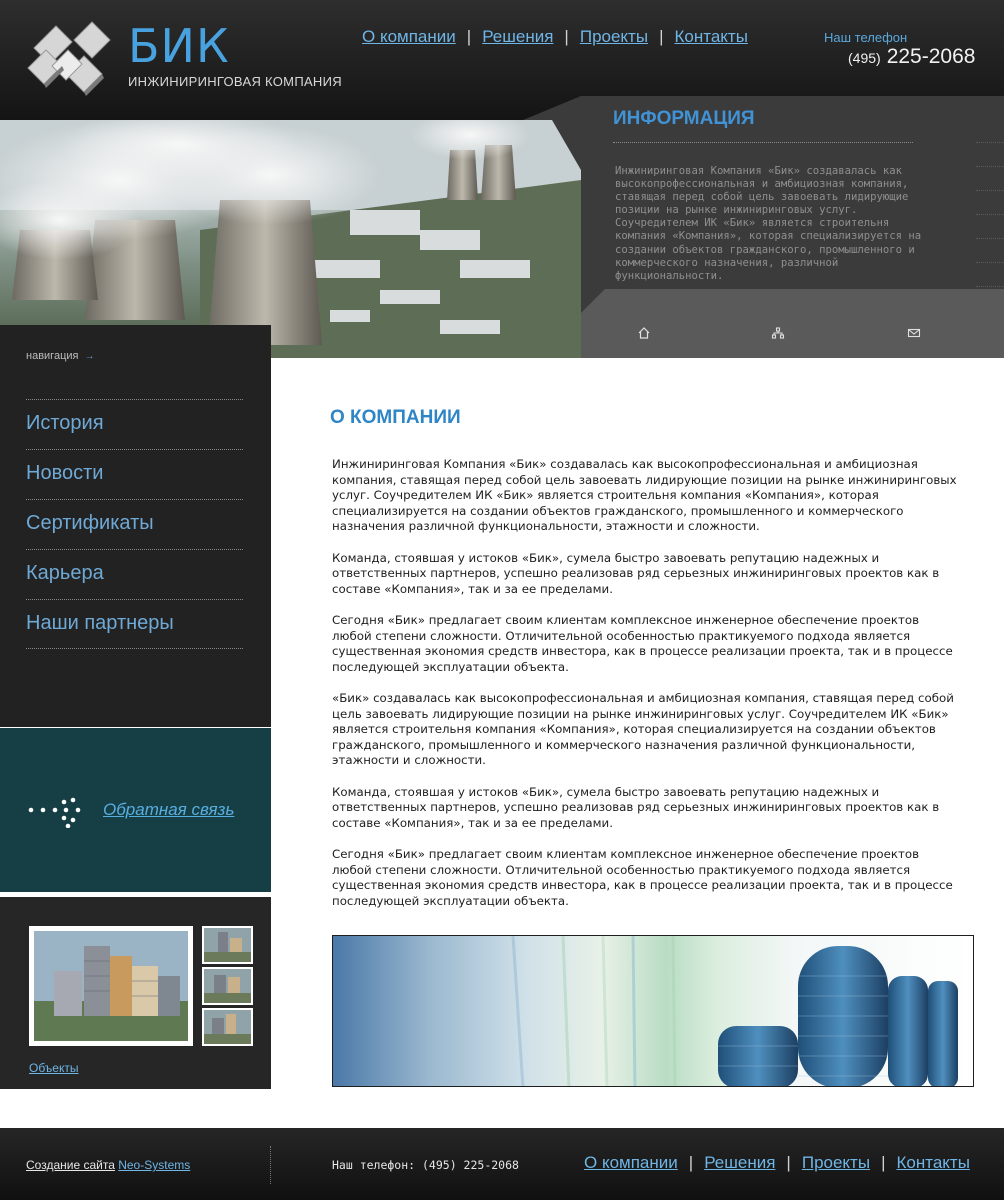 Image resolution: width=1004 pixels, height=1200 pixels. I want to click on footer-credit-text: Создание сайта, so click(70, 1165).